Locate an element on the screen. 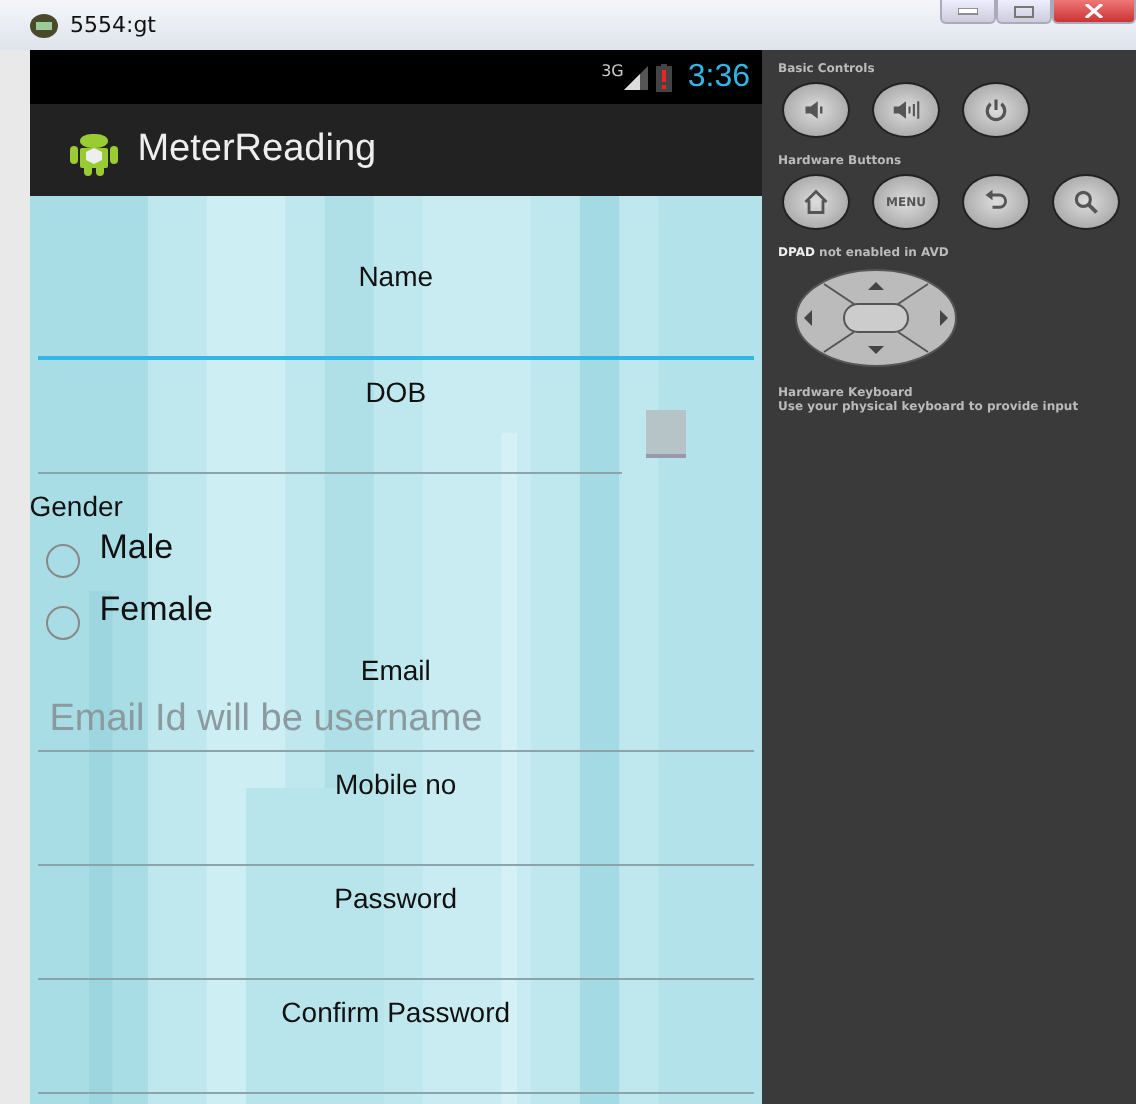 This screenshot has width=1136, height=1104. radio-label: Female is located at coordinates (156, 609).